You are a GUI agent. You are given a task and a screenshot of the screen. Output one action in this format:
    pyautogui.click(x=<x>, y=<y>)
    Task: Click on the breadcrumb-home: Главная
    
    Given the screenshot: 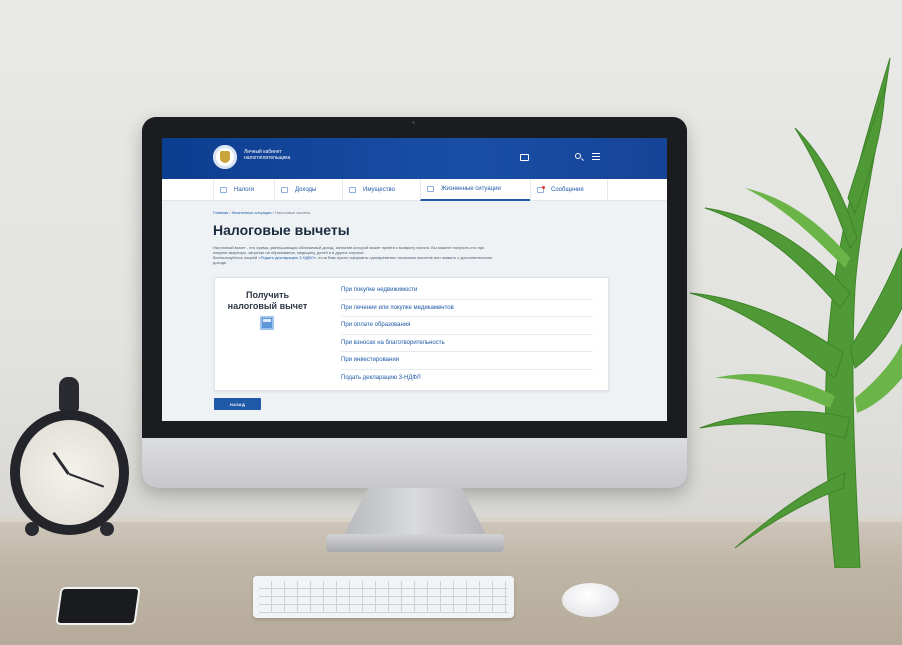 What is the action you would take?
    pyautogui.click(x=220, y=212)
    